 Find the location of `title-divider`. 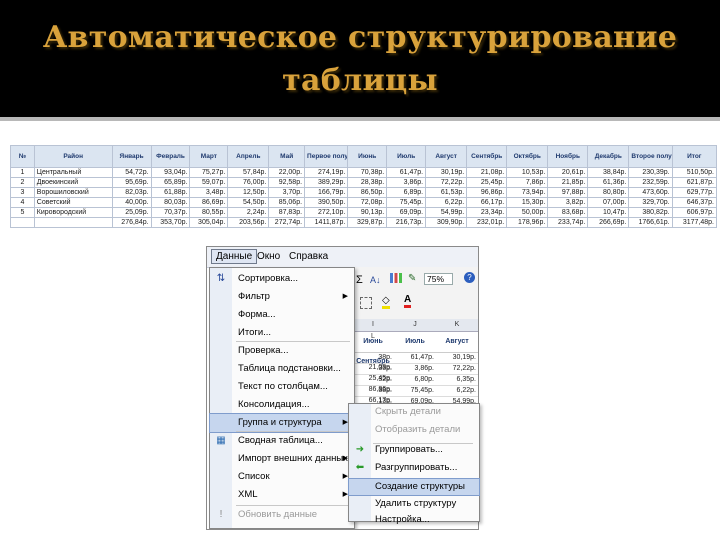

title-divider is located at coordinates (360, 119).